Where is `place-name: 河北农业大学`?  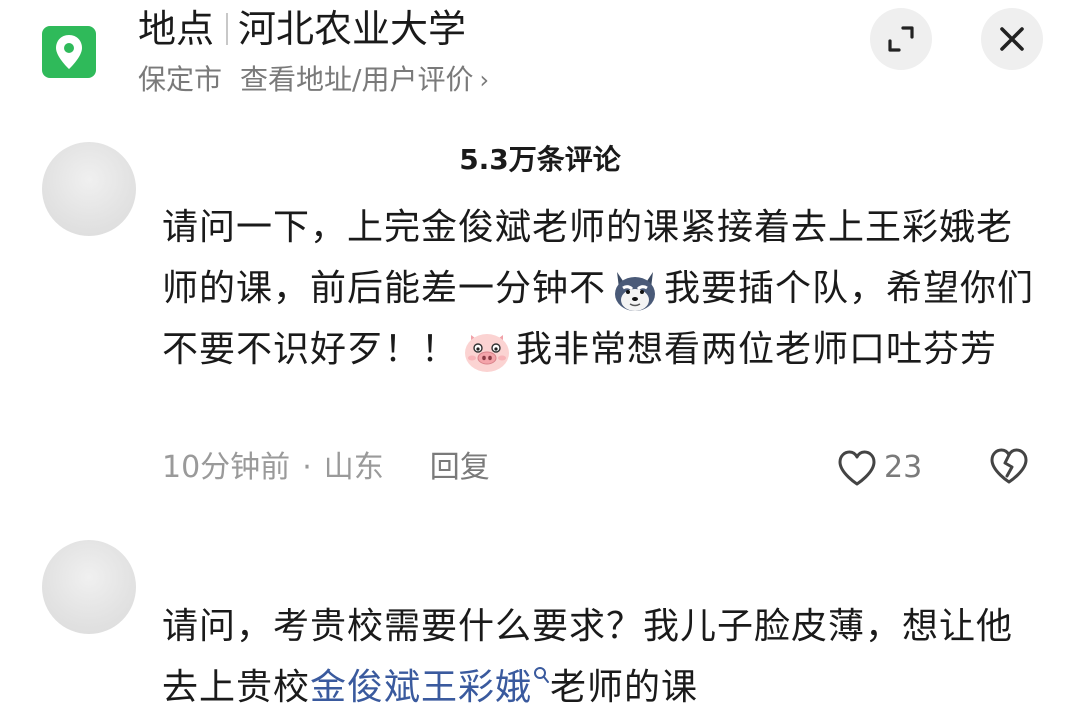 place-name: 河北农业大学 is located at coordinates (352, 29).